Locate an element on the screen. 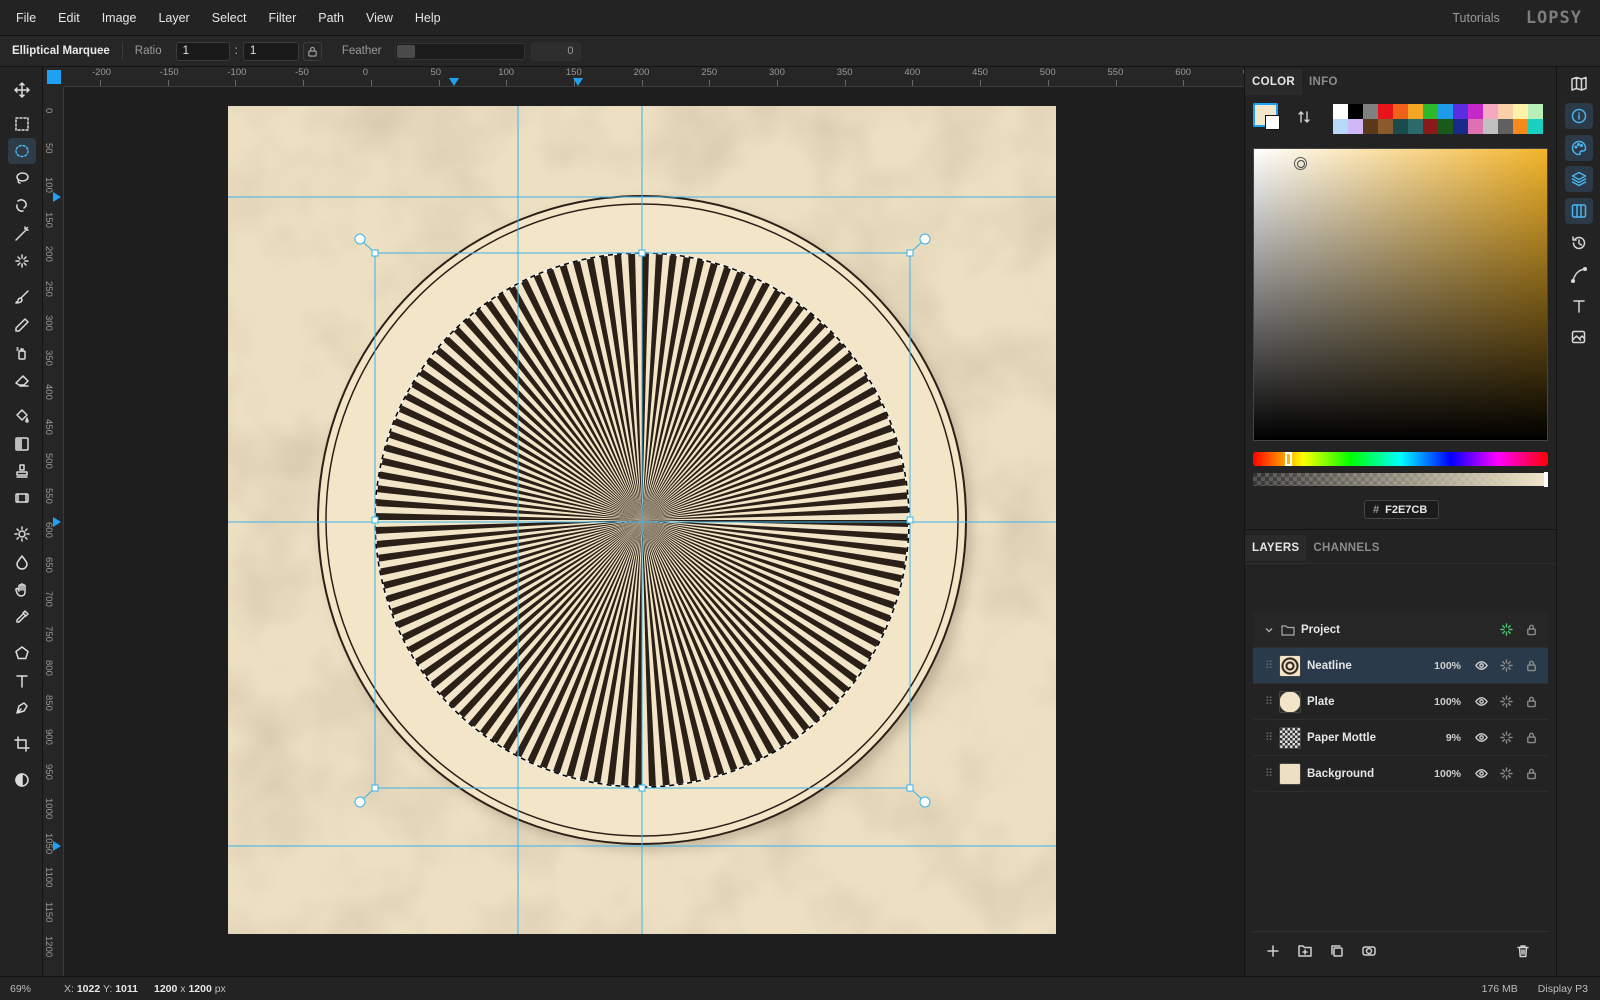  rotate-handle-bl is located at coordinates (360, 802).